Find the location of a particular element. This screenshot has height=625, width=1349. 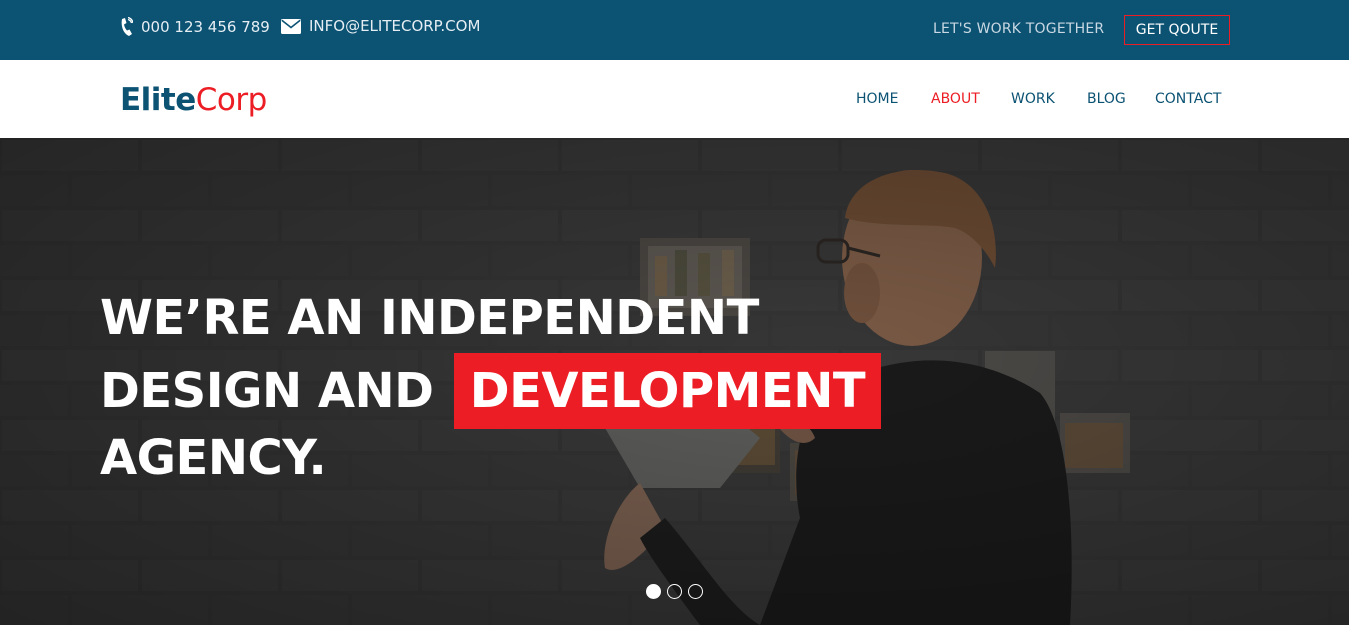

envelope-icon is located at coordinates (291, 26).